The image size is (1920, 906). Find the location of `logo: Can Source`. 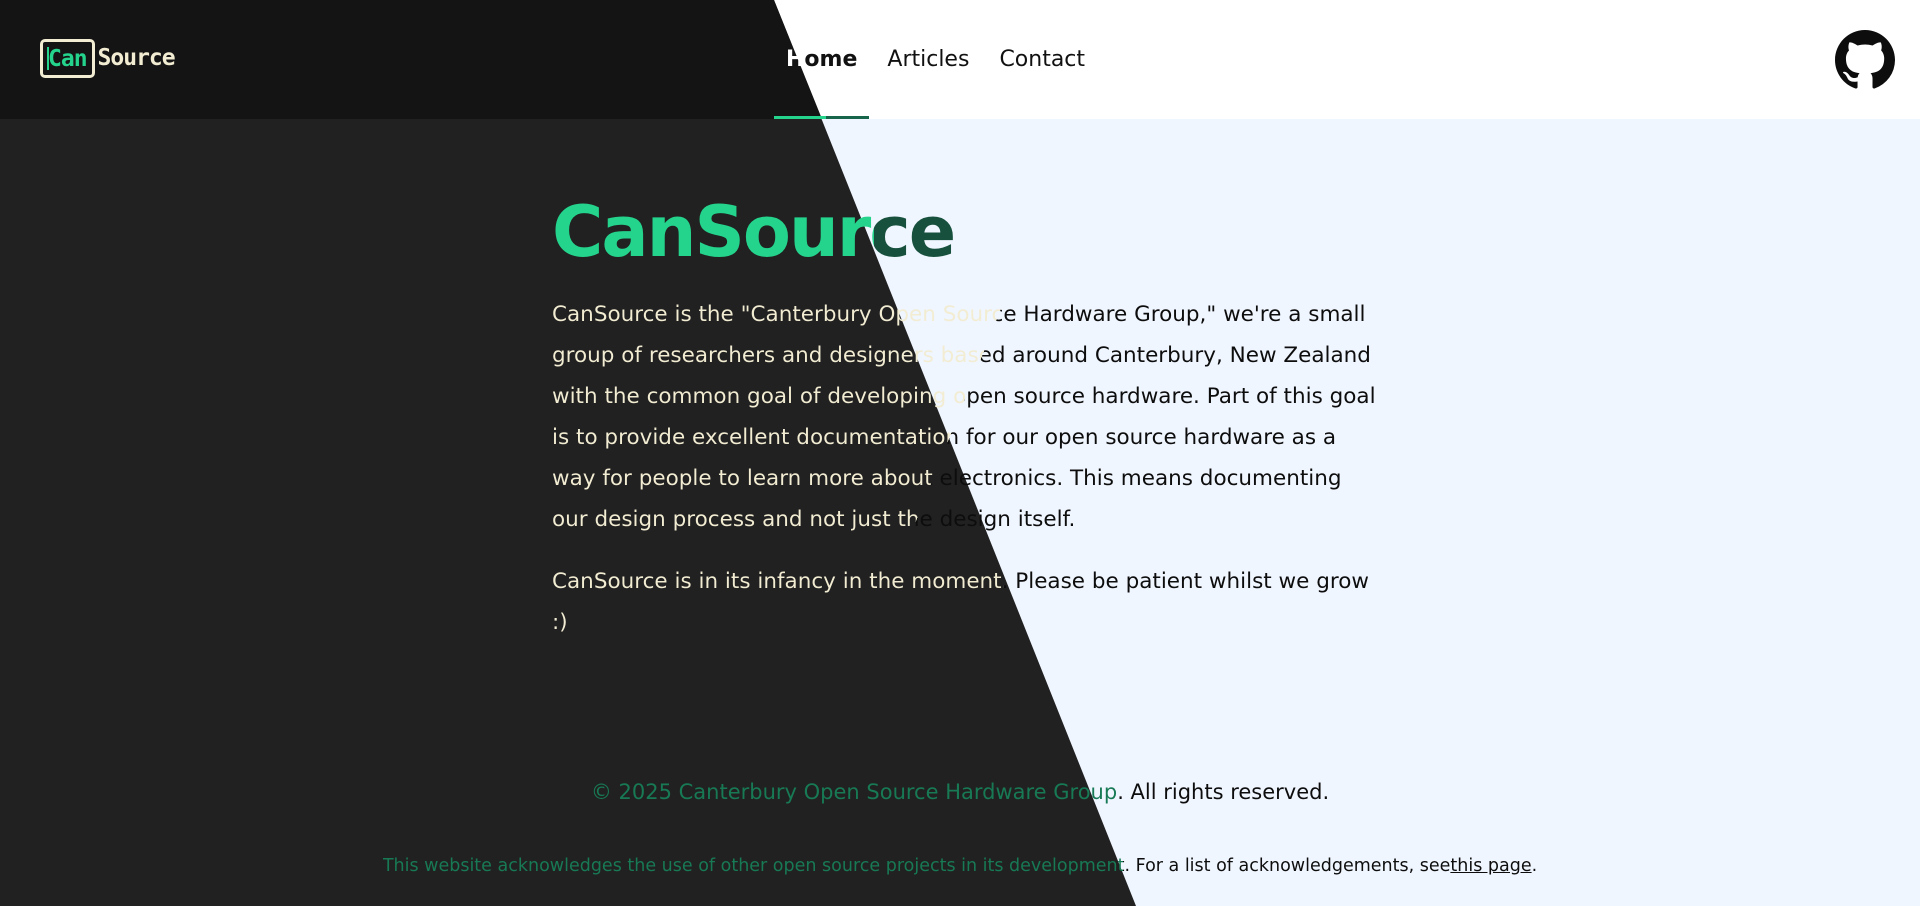

logo: Can Source is located at coordinates (108, 58).